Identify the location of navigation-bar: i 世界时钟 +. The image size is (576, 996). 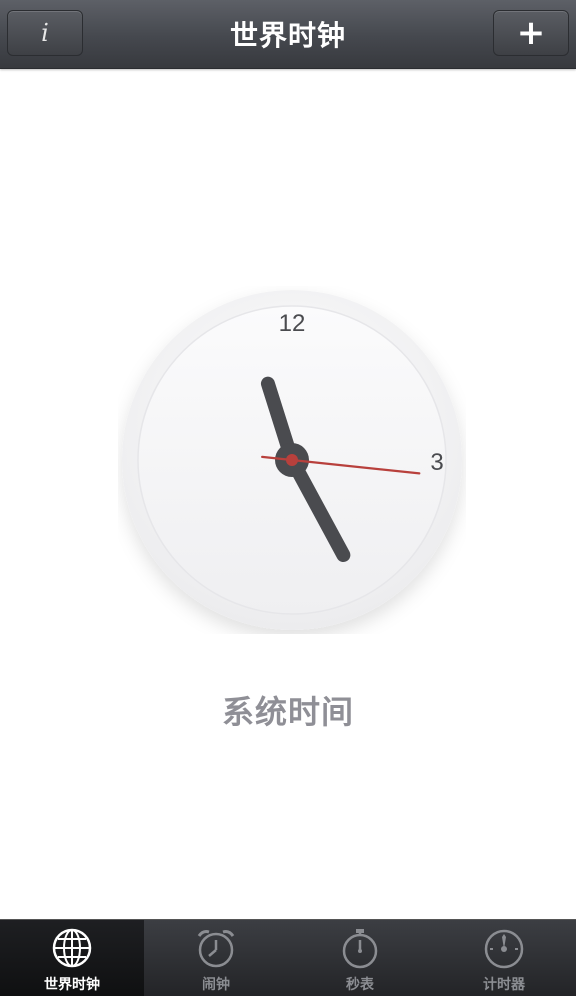
(288, 34).